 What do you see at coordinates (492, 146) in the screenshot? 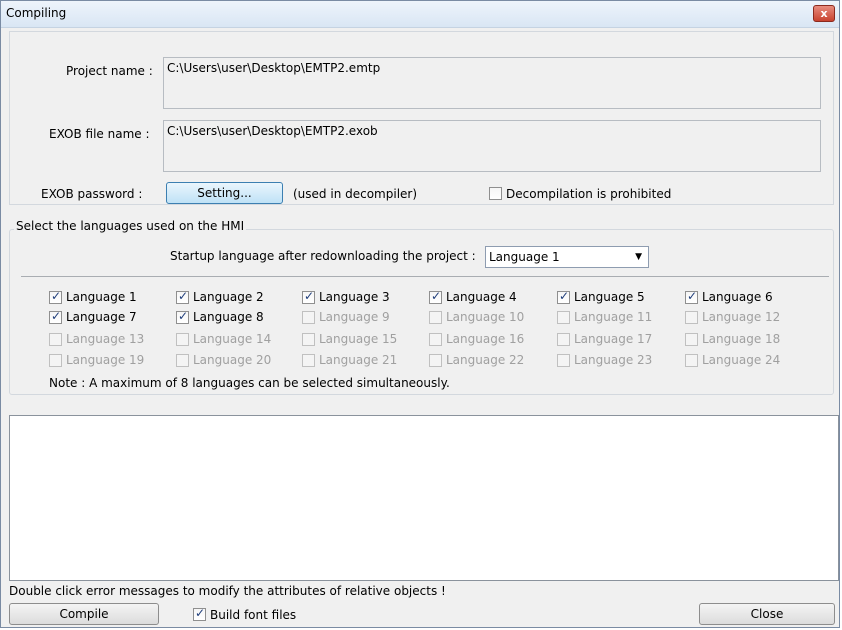
I see `exob-file-name-field: C:\Users\user\Desktop\EMTP2.exob` at bounding box center [492, 146].